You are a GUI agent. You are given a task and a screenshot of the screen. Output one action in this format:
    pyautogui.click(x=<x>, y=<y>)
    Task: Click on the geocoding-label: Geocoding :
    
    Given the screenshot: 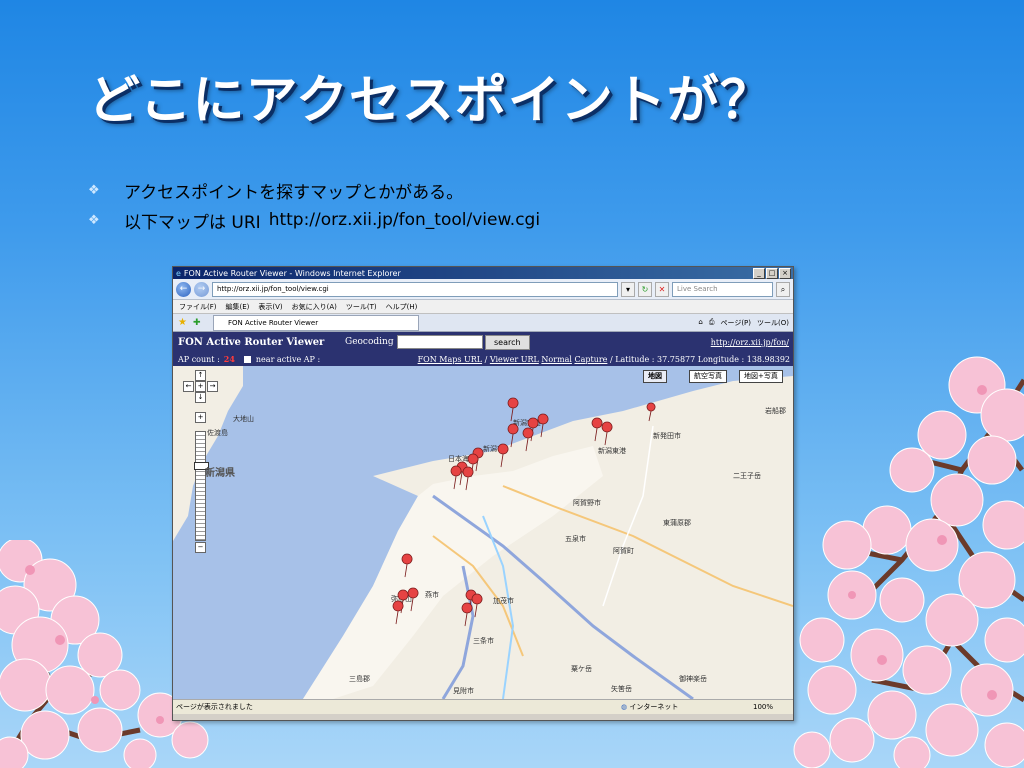 What is the action you would take?
    pyautogui.click(x=372, y=342)
    